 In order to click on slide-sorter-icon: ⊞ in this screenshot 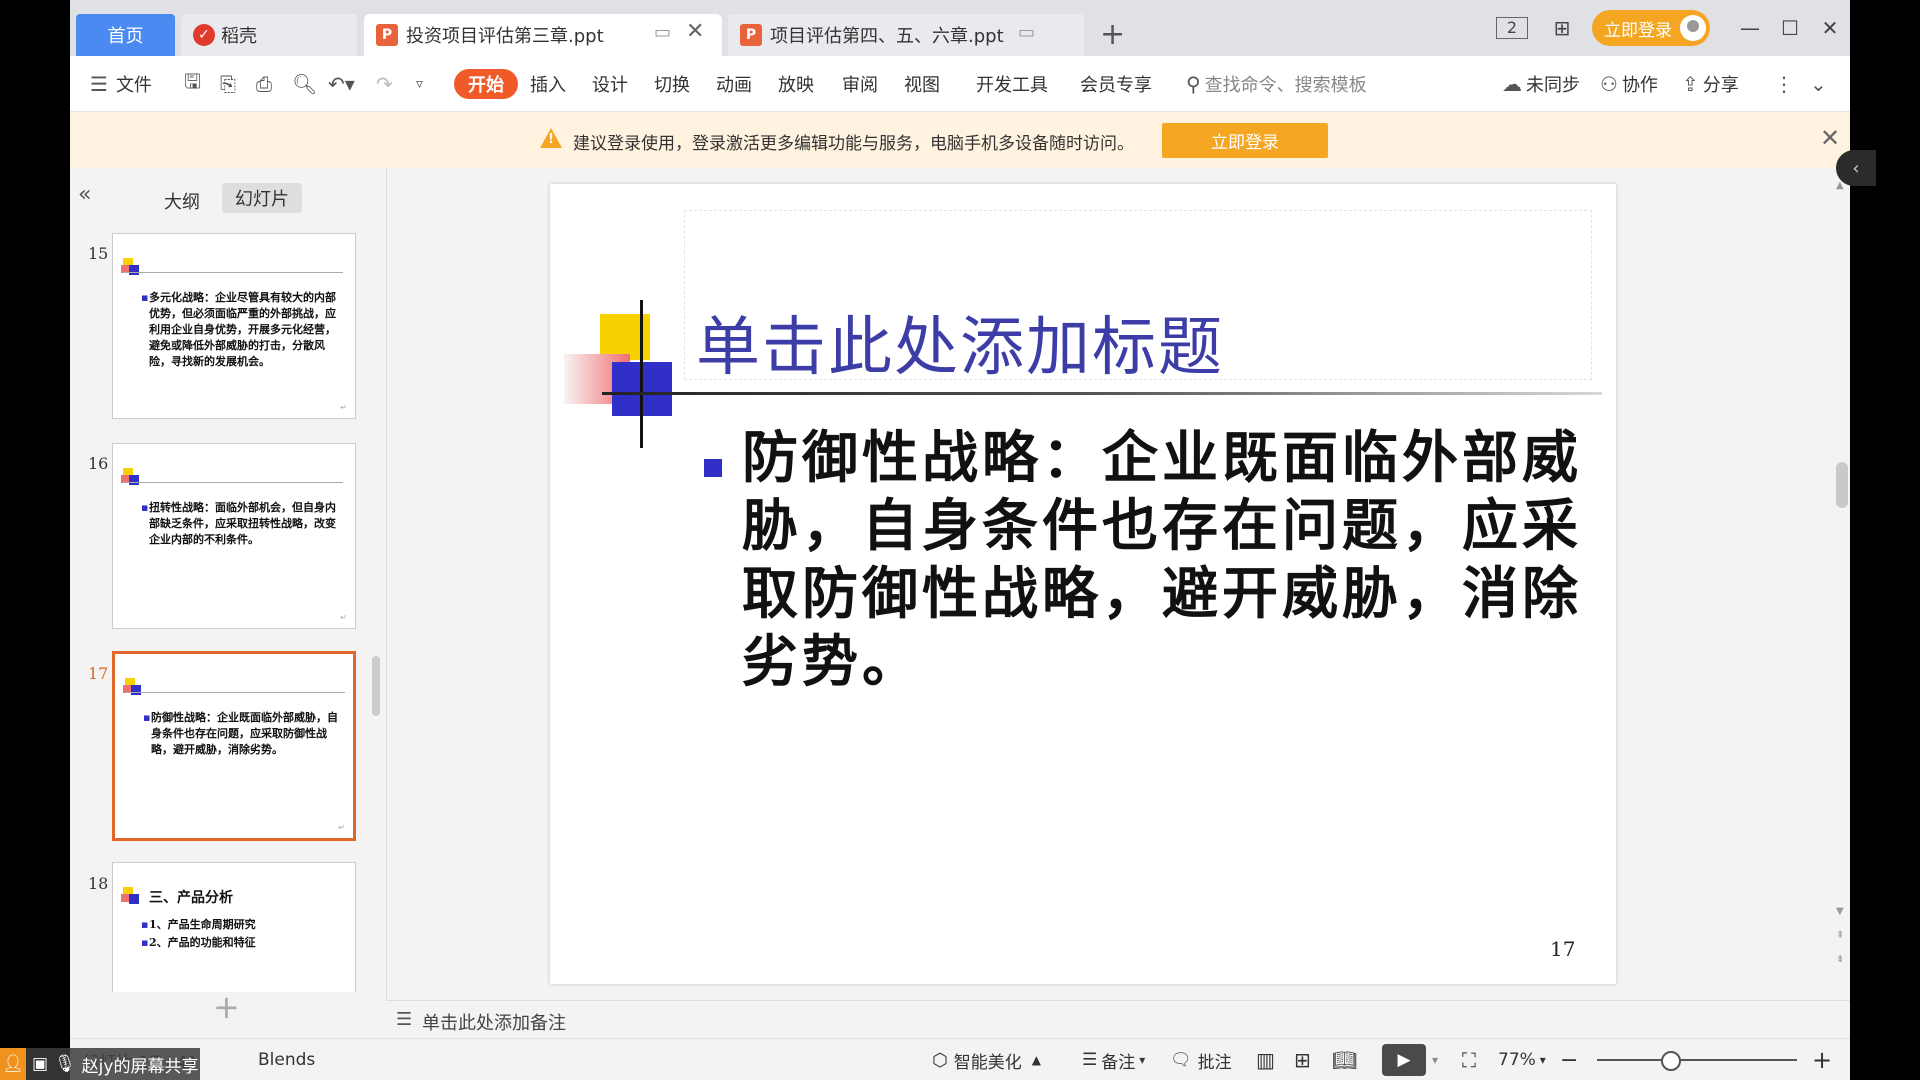, I will do `click(1302, 1059)`.